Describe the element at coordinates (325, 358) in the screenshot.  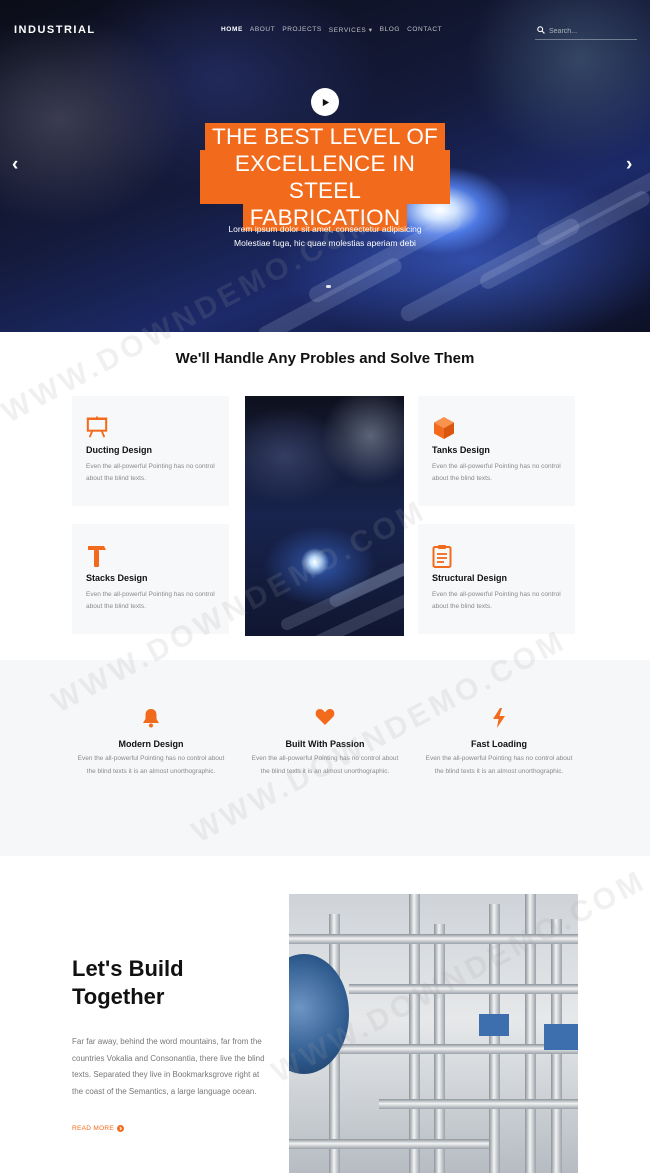
I see `services-title: We'll Handle Any Probles and Solve Them` at that location.